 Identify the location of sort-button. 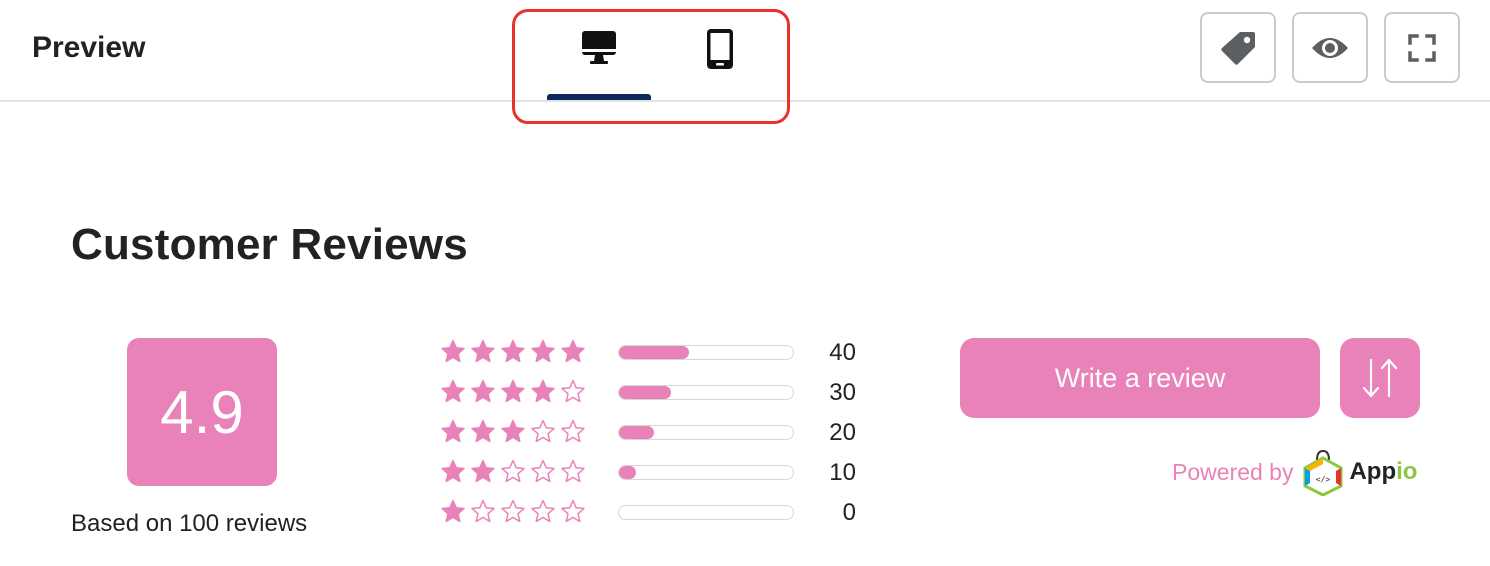
(1380, 378).